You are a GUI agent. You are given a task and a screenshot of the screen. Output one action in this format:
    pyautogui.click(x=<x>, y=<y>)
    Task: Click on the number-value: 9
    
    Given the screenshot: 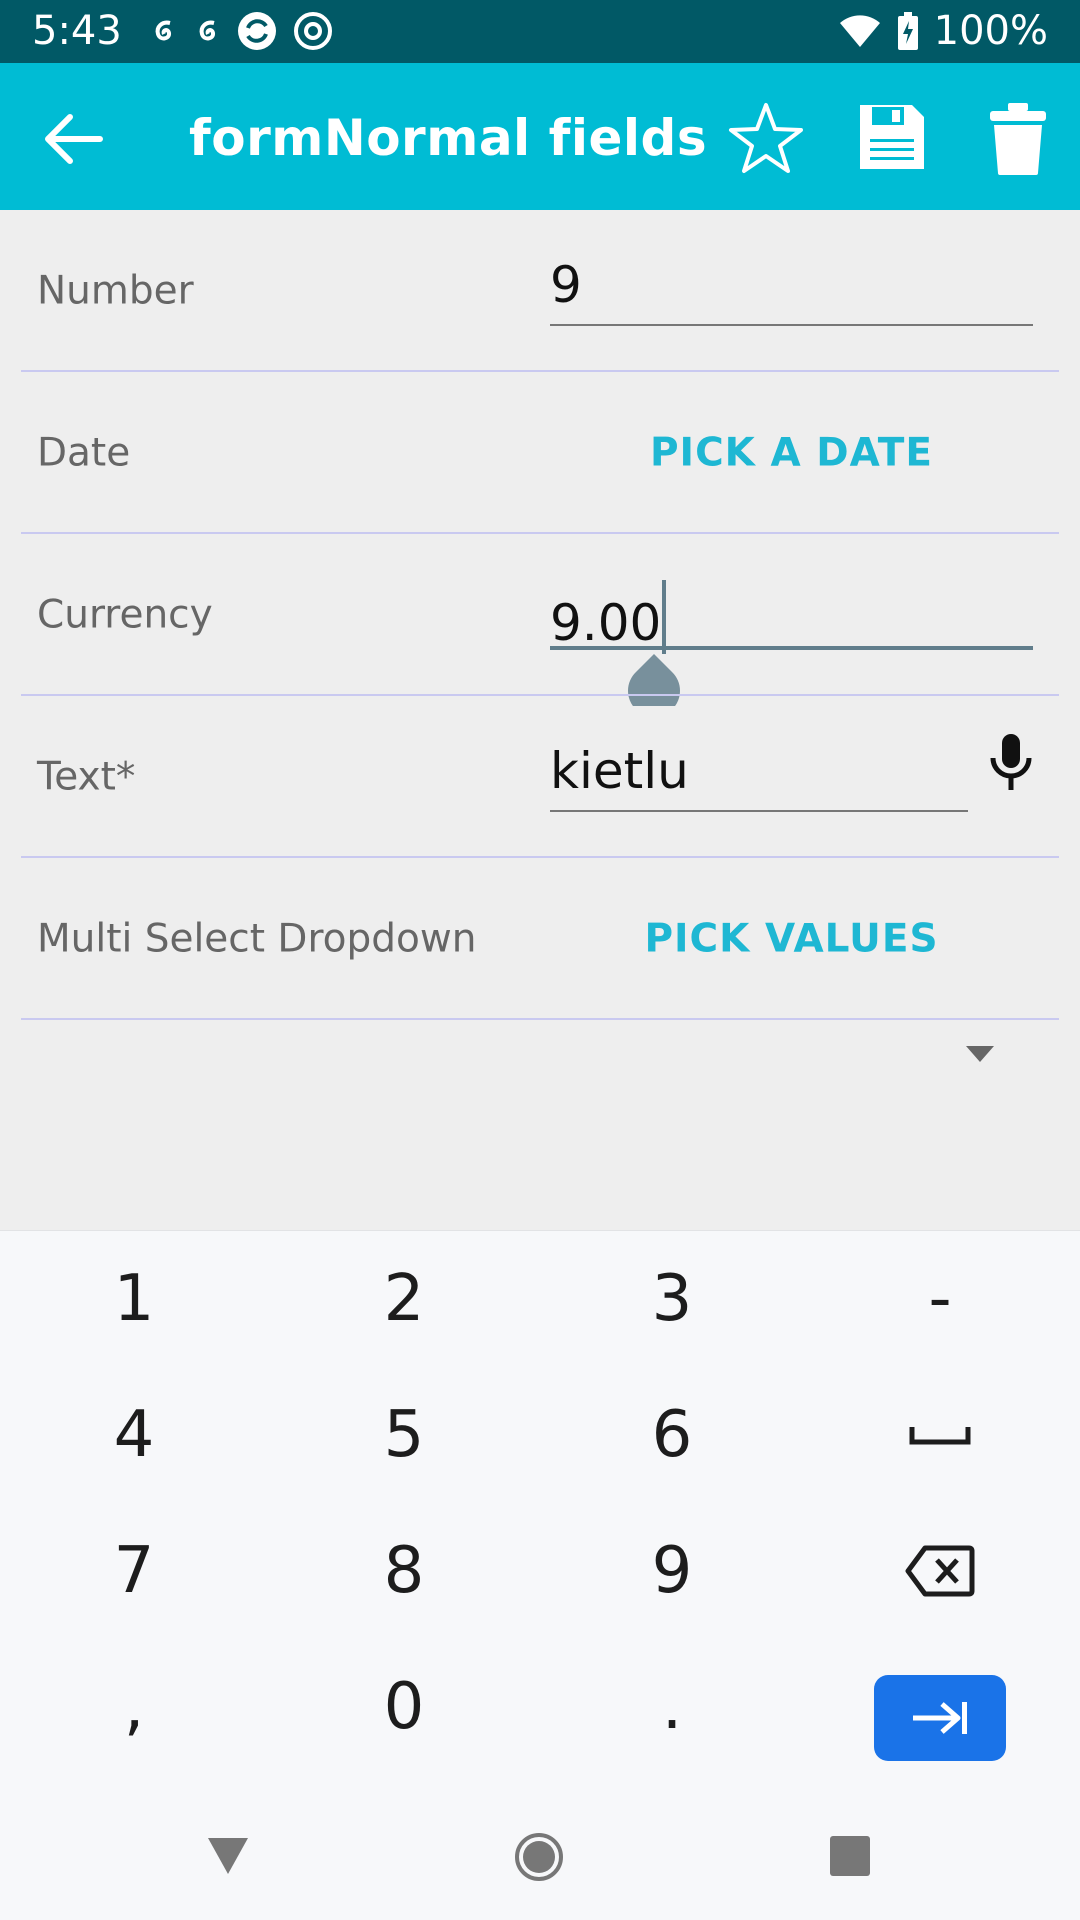 What is the action you would take?
    pyautogui.click(x=566, y=285)
    